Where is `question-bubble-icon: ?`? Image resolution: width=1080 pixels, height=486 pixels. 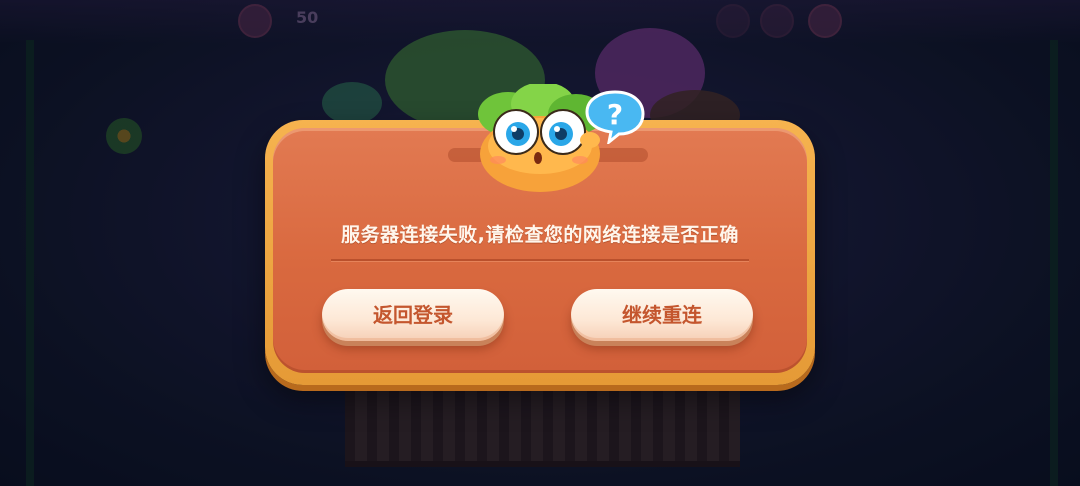
question-bubble-icon: ? is located at coordinates (615, 117).